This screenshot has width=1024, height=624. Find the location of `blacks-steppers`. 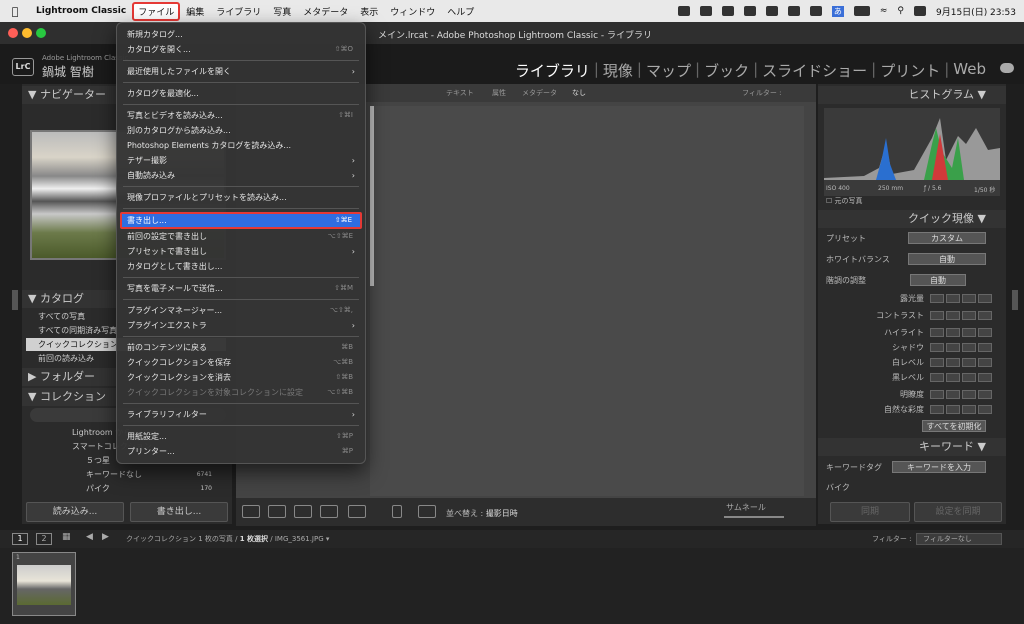

blacks-steppers is located at coordinates (961, 377).